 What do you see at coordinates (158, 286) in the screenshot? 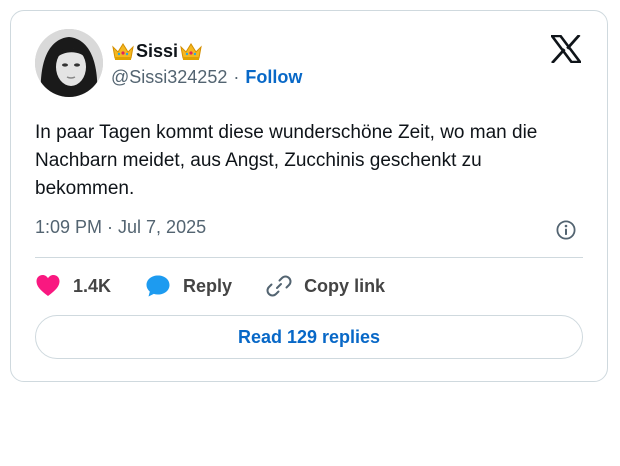
I see `speech-bubble-icon` at bounding box center [158, 286].